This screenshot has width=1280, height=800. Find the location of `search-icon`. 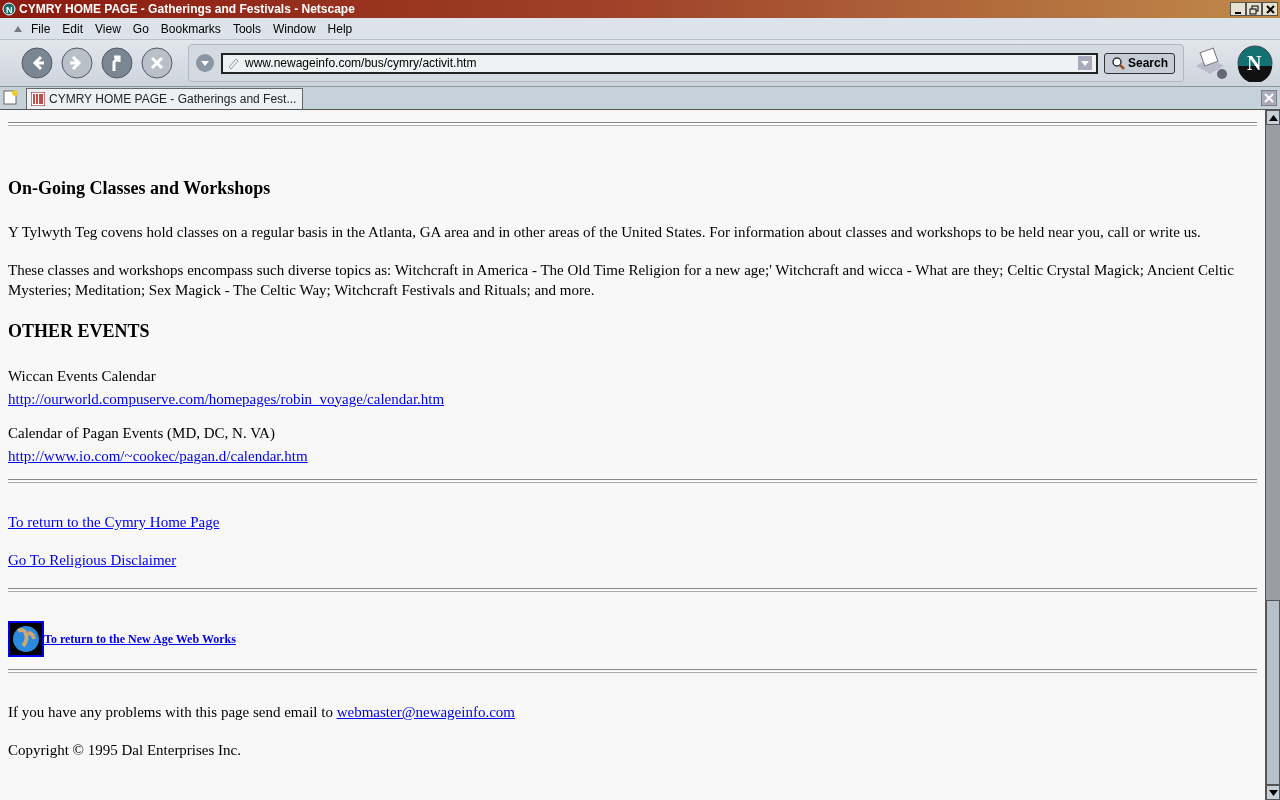

search-icon is located at coordinates (1117, 63).